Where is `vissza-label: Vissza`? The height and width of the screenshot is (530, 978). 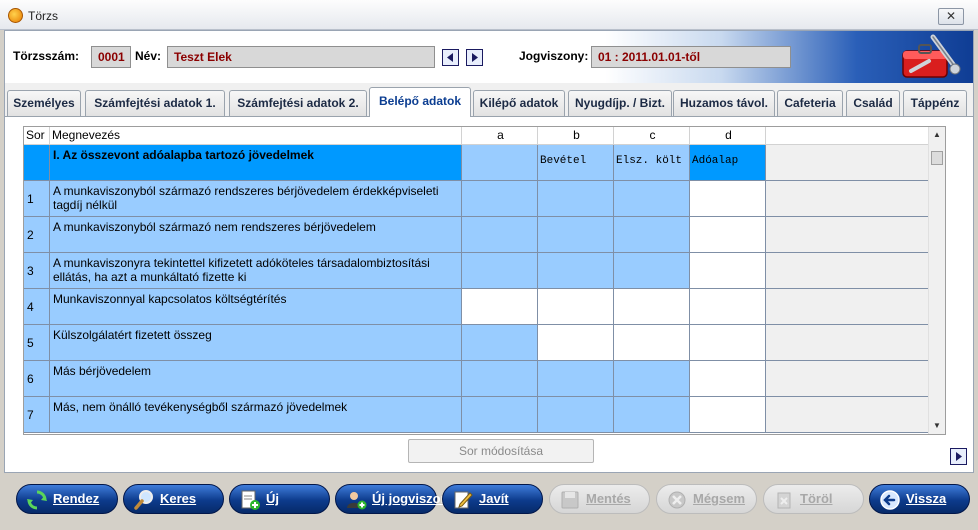
vissza-label: Vissza is located at coordinates (926, 498).